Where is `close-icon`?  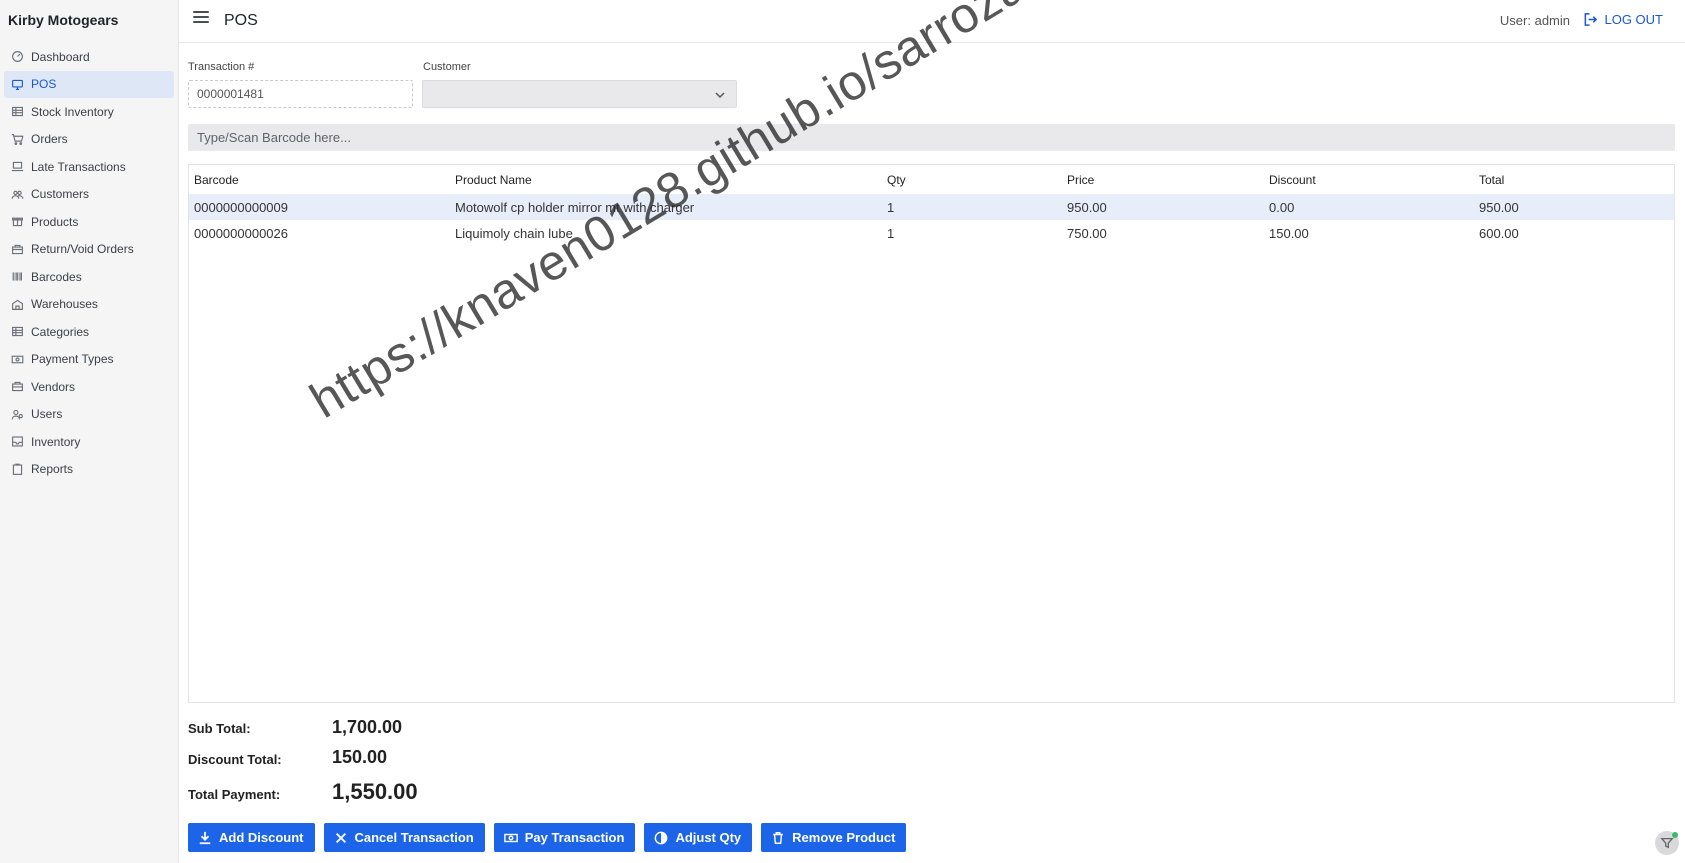 close-icon is located at coordinates (340, 837).